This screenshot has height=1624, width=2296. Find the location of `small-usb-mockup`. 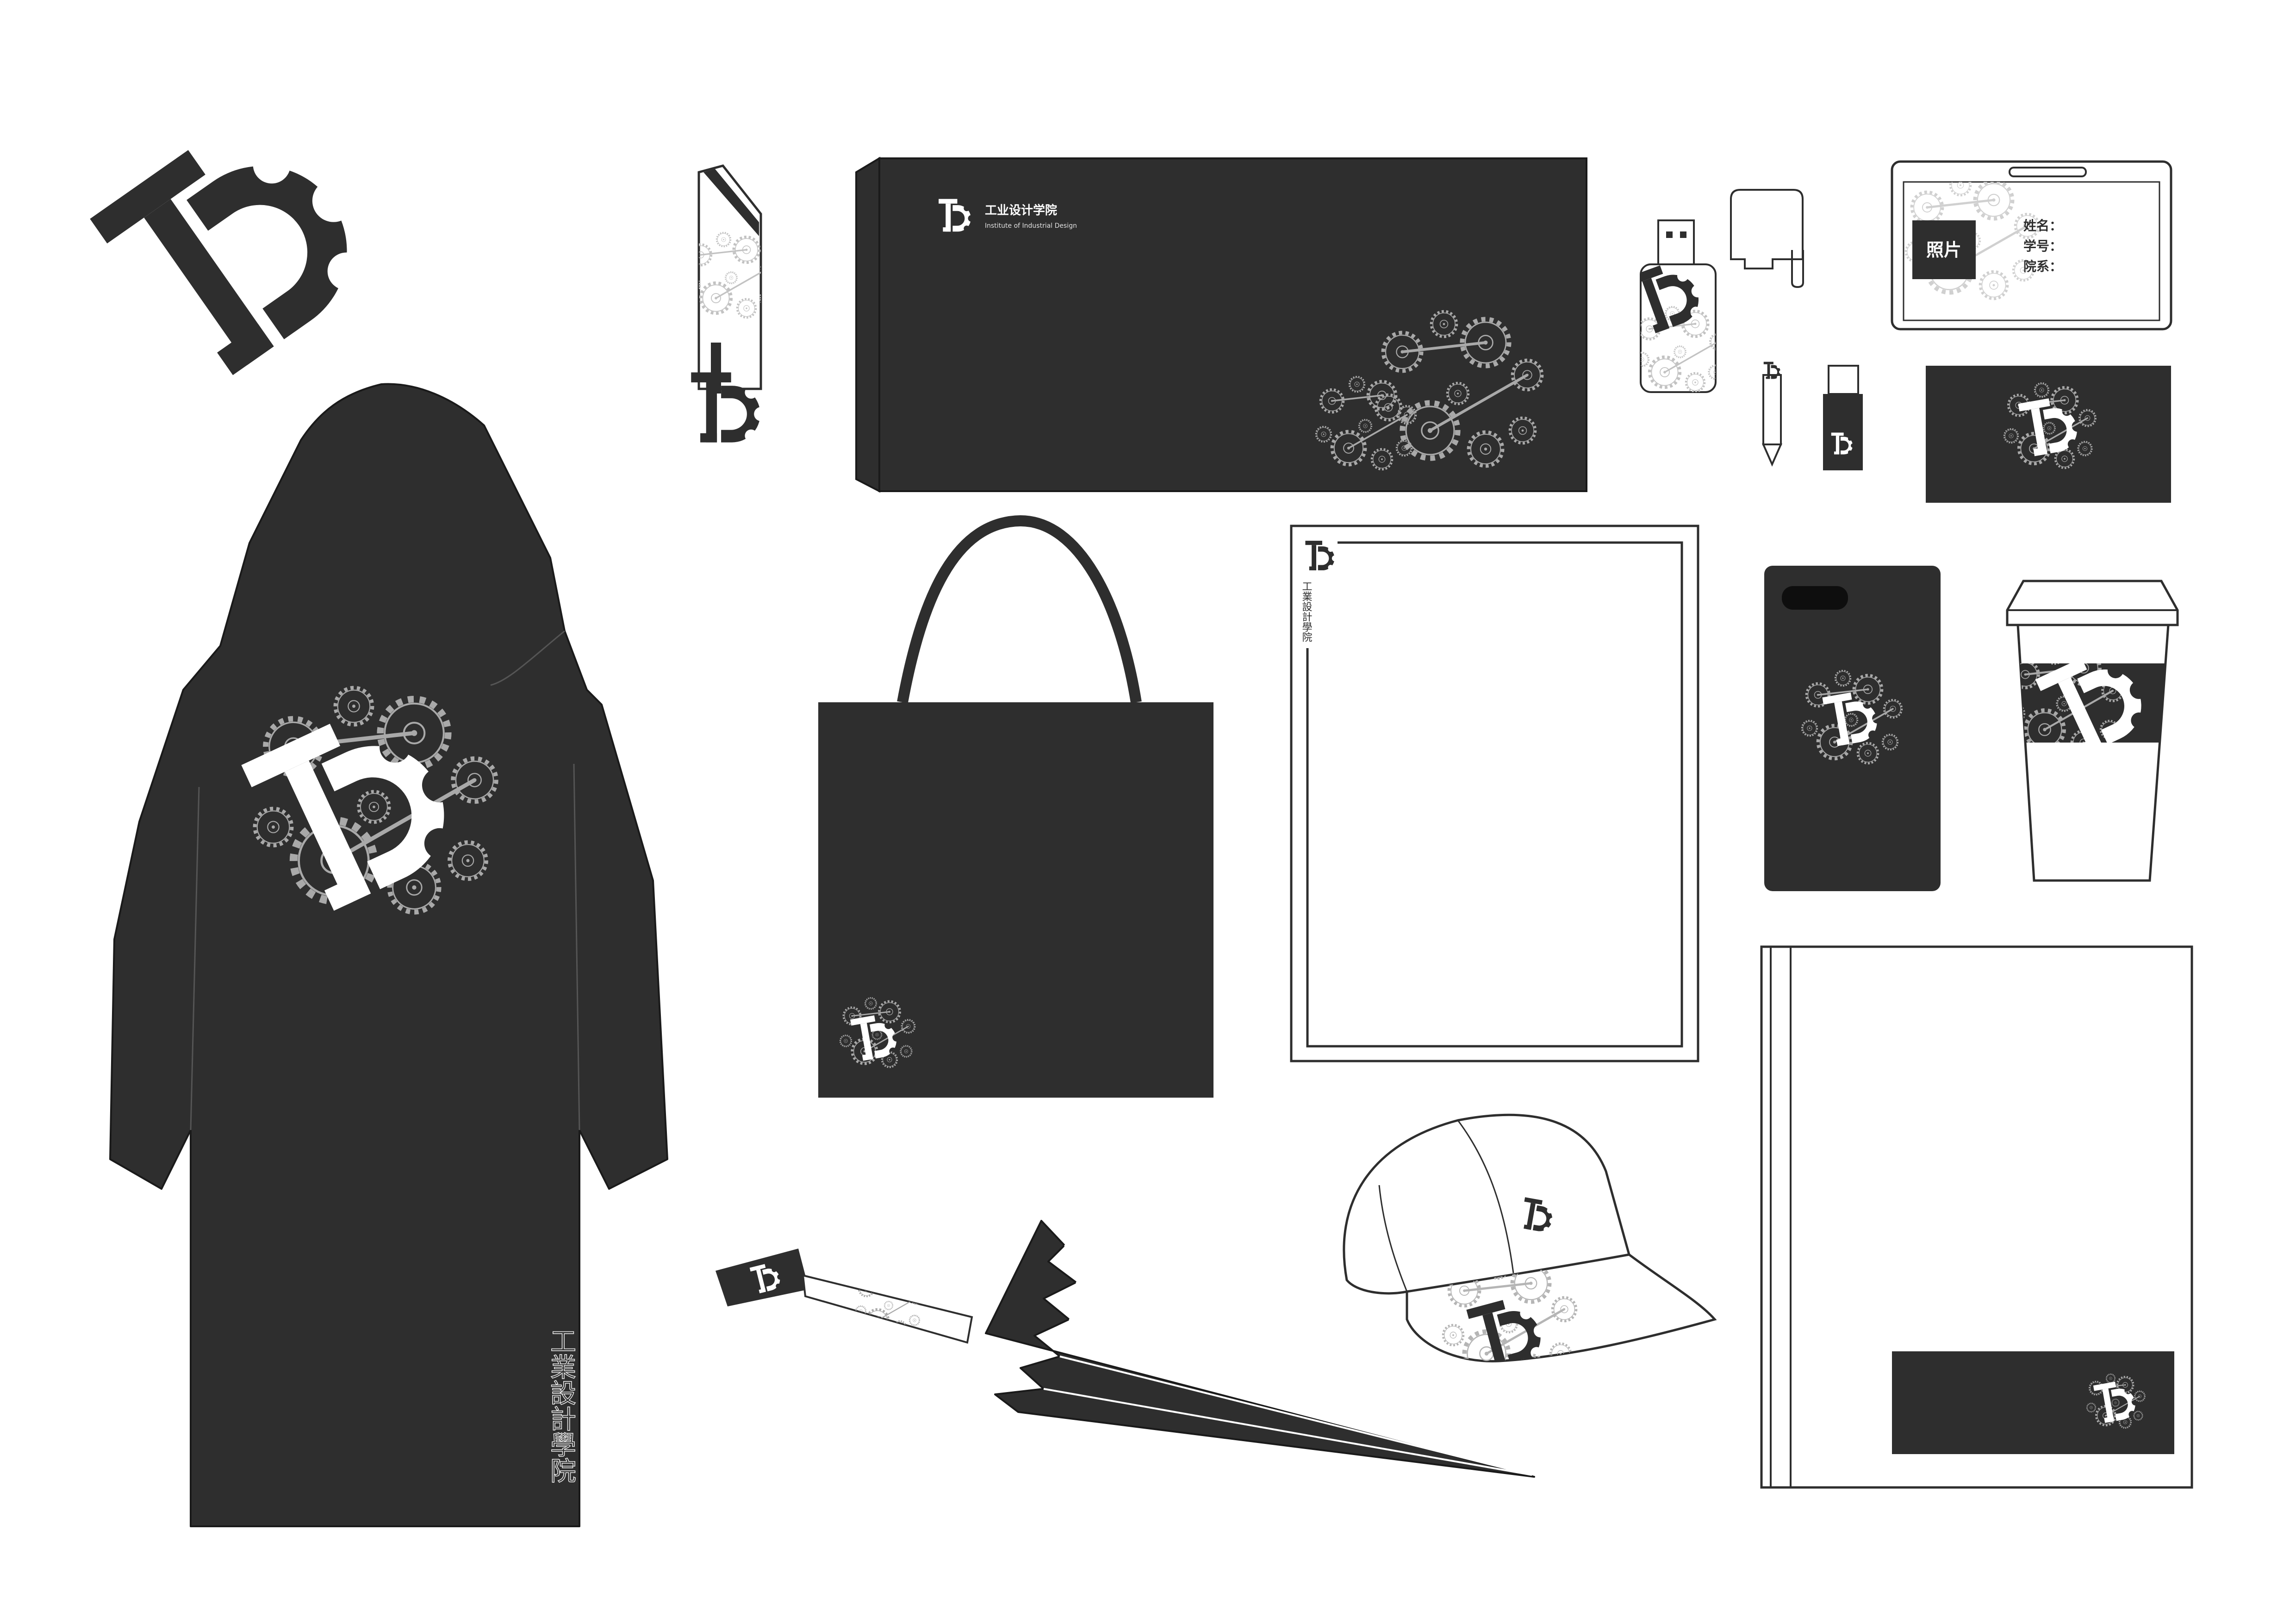

small-usb-mockup is located at coordinates (1843, 417).